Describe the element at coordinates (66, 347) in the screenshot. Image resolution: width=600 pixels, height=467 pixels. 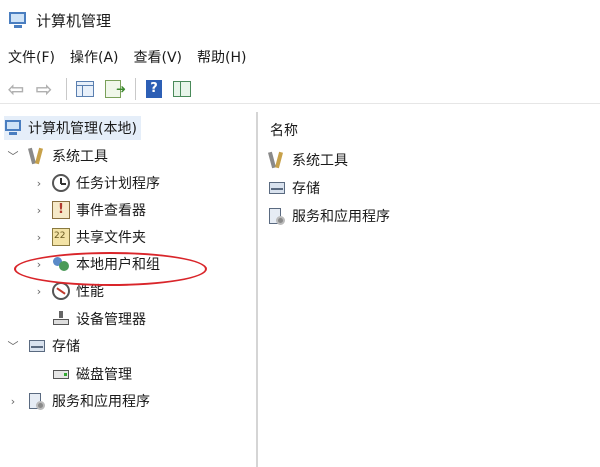
I see `tree-item-label: 存储` at that location.